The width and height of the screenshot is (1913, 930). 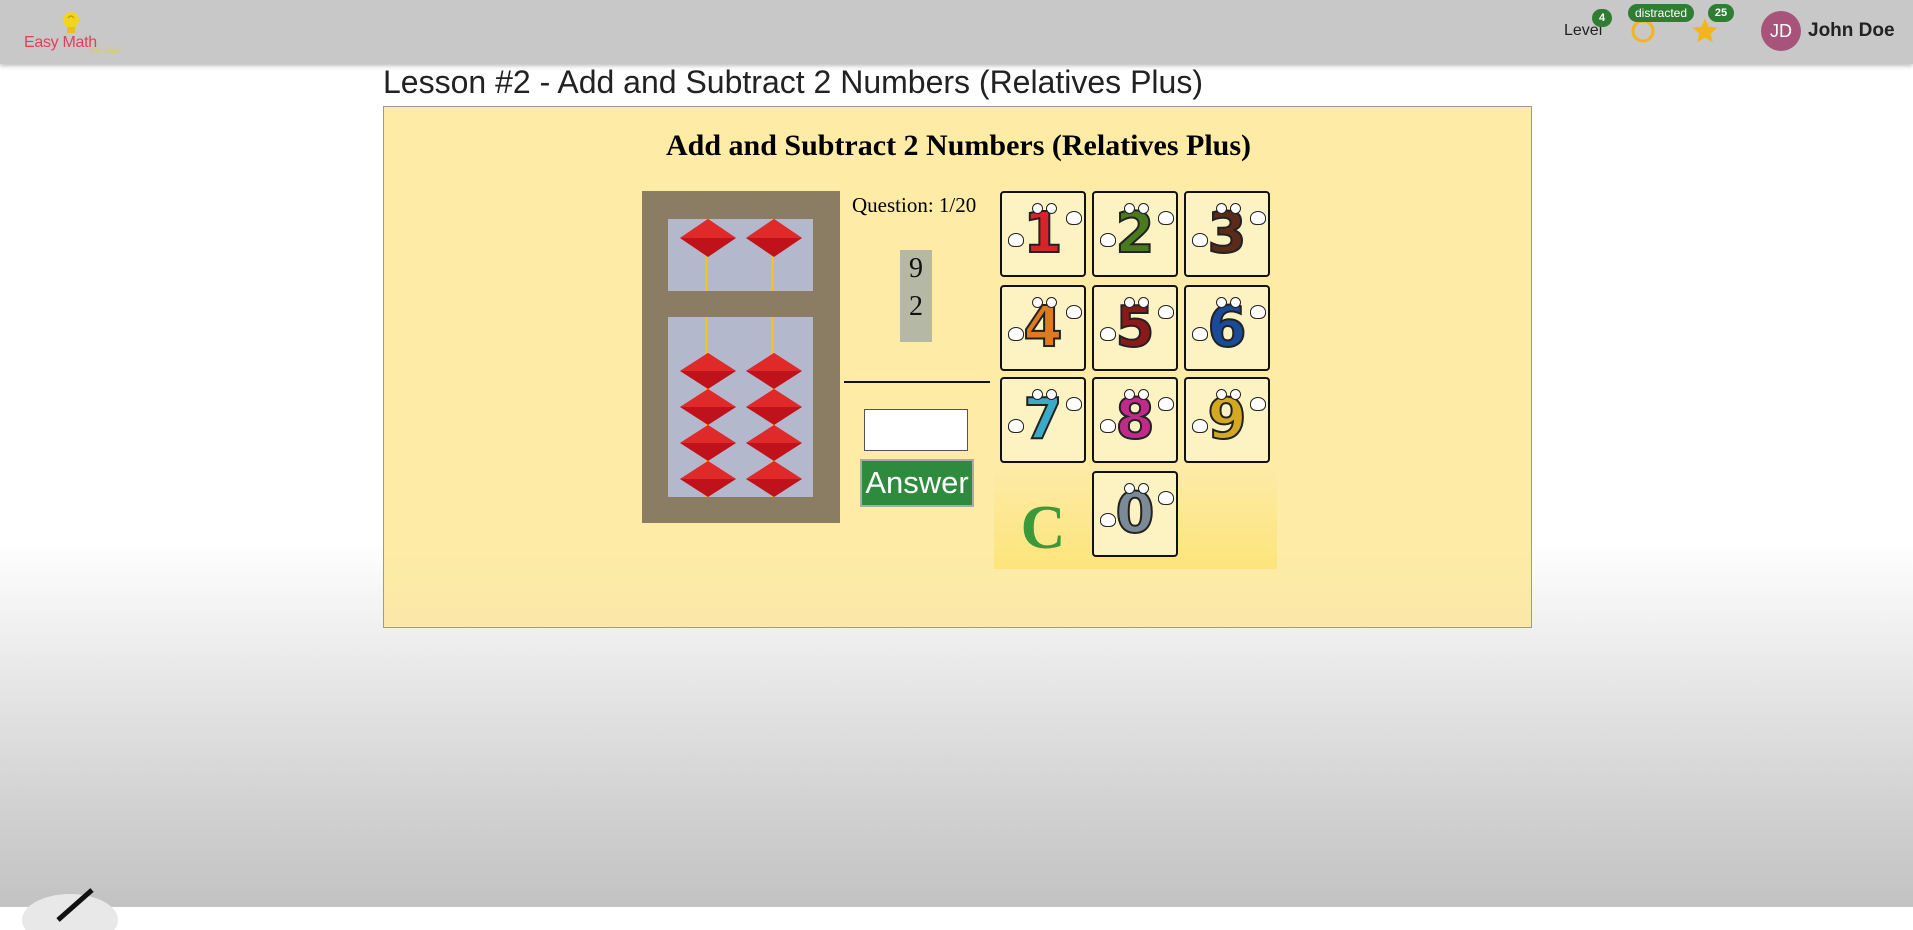 What do you see at coordinates (1721, 13) in the screenshot?
I see `stars-count-badge: 25` at bounding box center [1721, 13].